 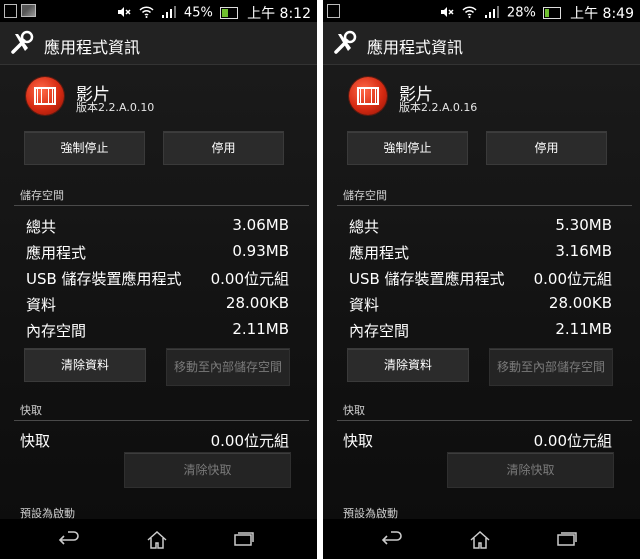 What do you see at coordinates (260, 225) in the screenshot?
I see `storage-total-value: 3.06MB` at bounding box center [260, 225].